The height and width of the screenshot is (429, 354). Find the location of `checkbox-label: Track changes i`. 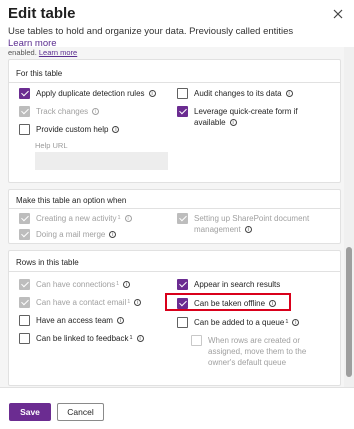

checkbox-label: Track changes i is located at coordinates (68, 111).